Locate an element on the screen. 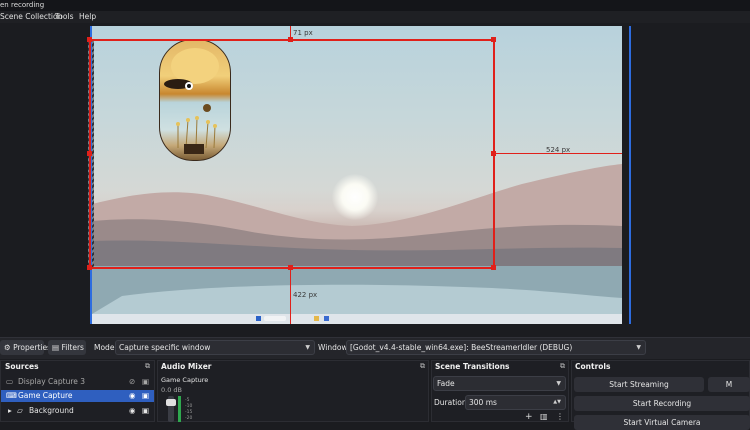 Image resolution: width=750 pixels, height=430 pixels. properties-button: ⚙ Properties is located at coordinates (25, 347).